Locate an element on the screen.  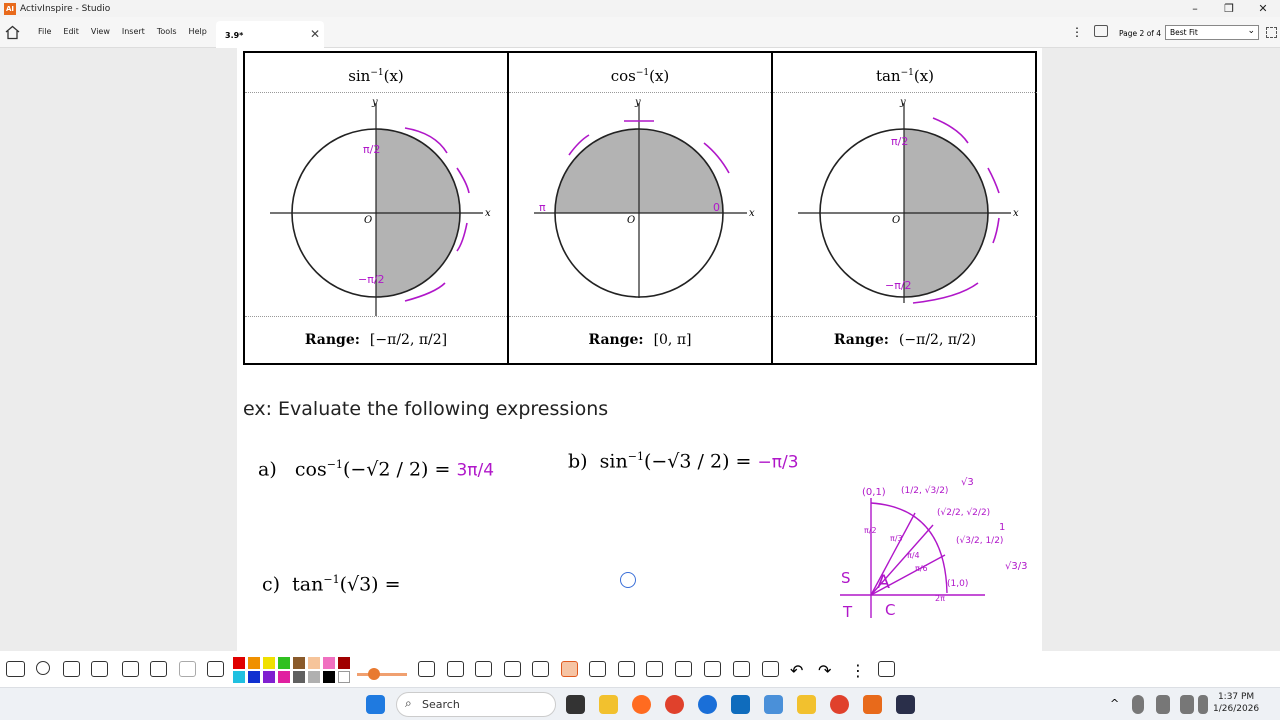
svg-text: O is located at coordinates (631, 220).